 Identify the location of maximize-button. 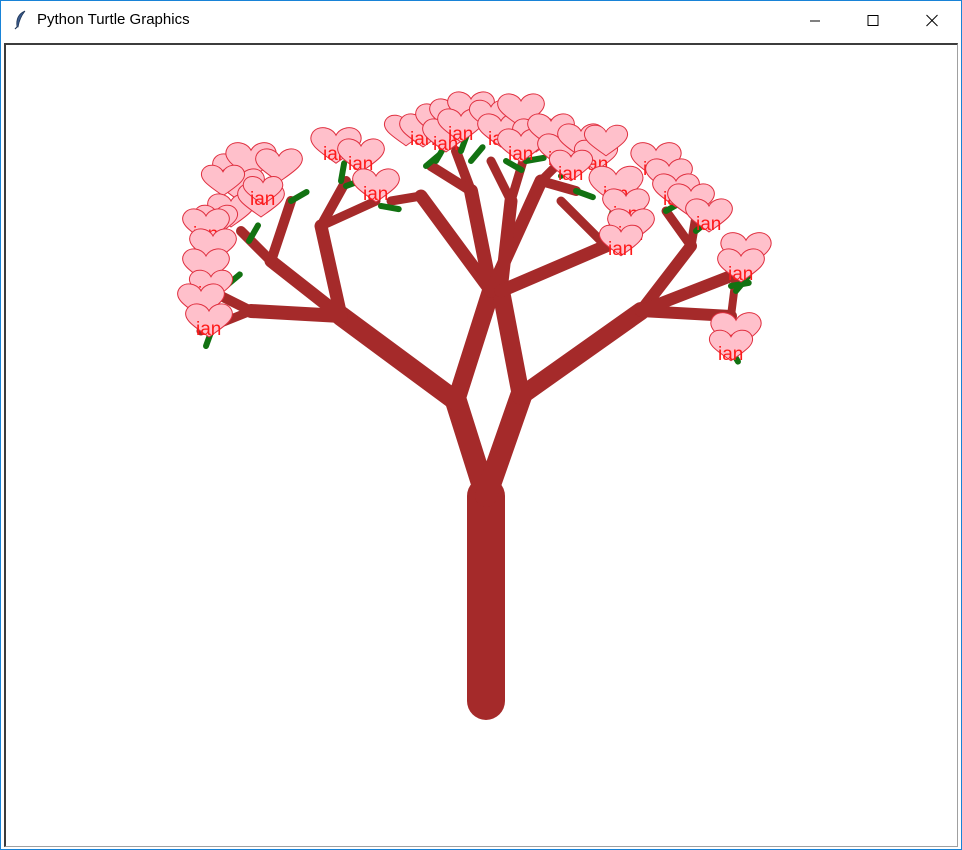
(873, 20).